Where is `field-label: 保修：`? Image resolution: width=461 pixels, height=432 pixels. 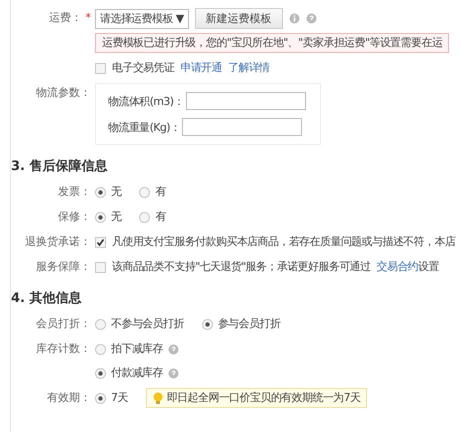 field-label: 保修： is located at coordinates (74, 216).